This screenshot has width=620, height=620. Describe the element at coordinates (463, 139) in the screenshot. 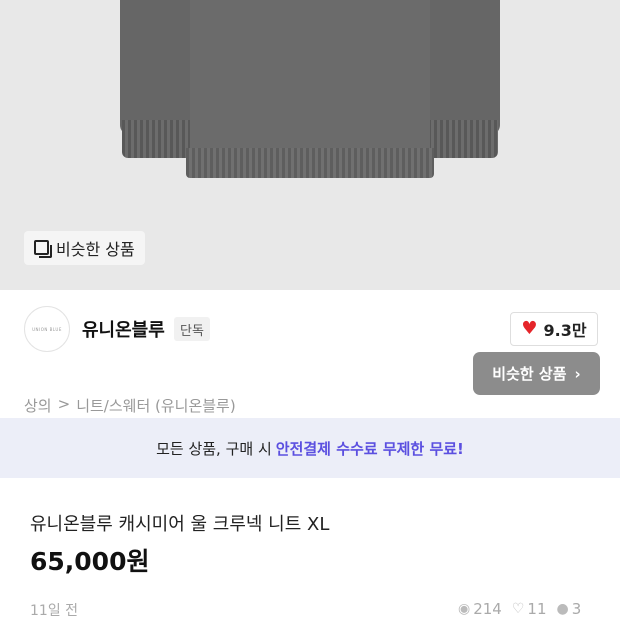

I see `sweater-cuff-right` at that location.